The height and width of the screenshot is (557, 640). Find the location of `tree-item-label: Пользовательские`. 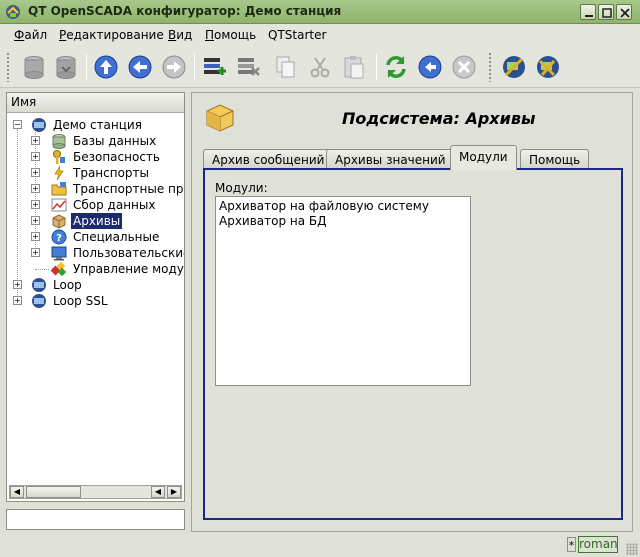

tree-item-label: Пользовательские is located at coordinates (128, 253).